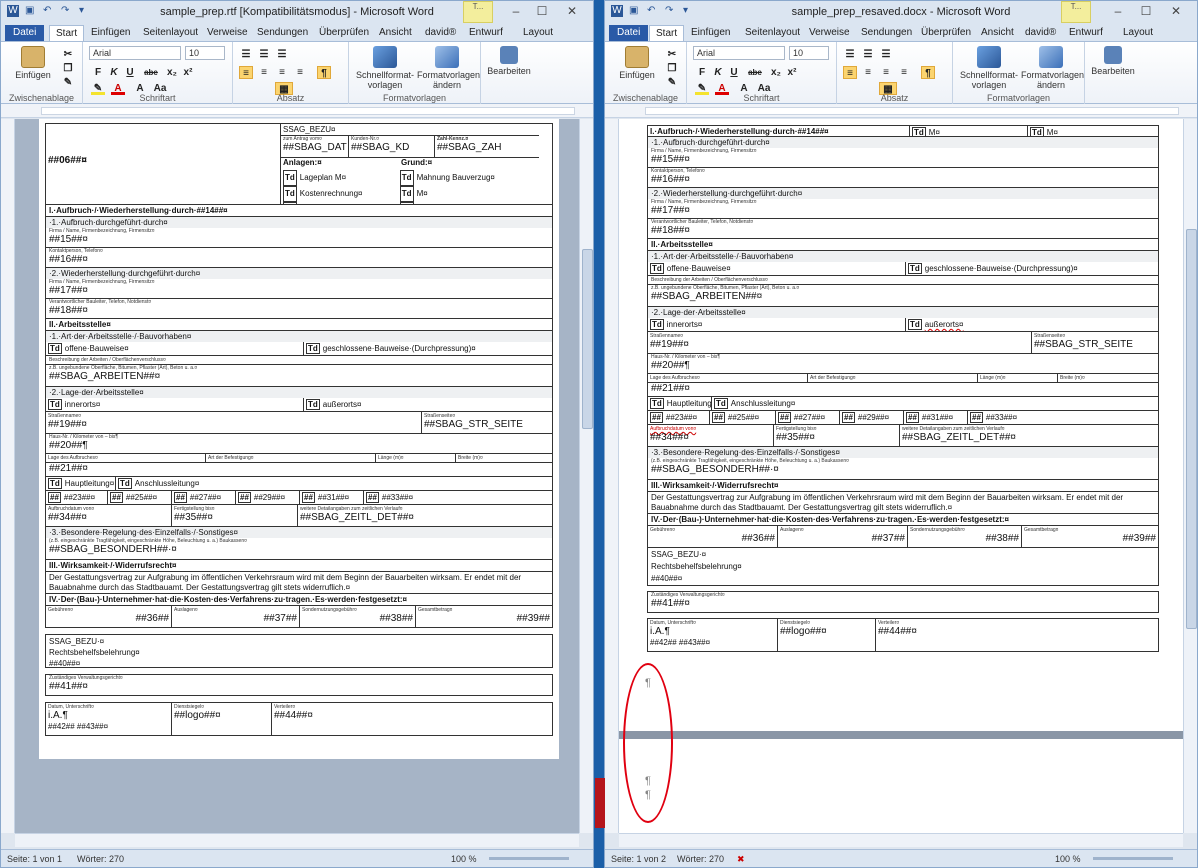 The height and width of the screenshot is (868, 1198). What do you see at coordinates (55, 404) in the screenshot?
I see `td-box: Td` at bounding box center [55, 404].